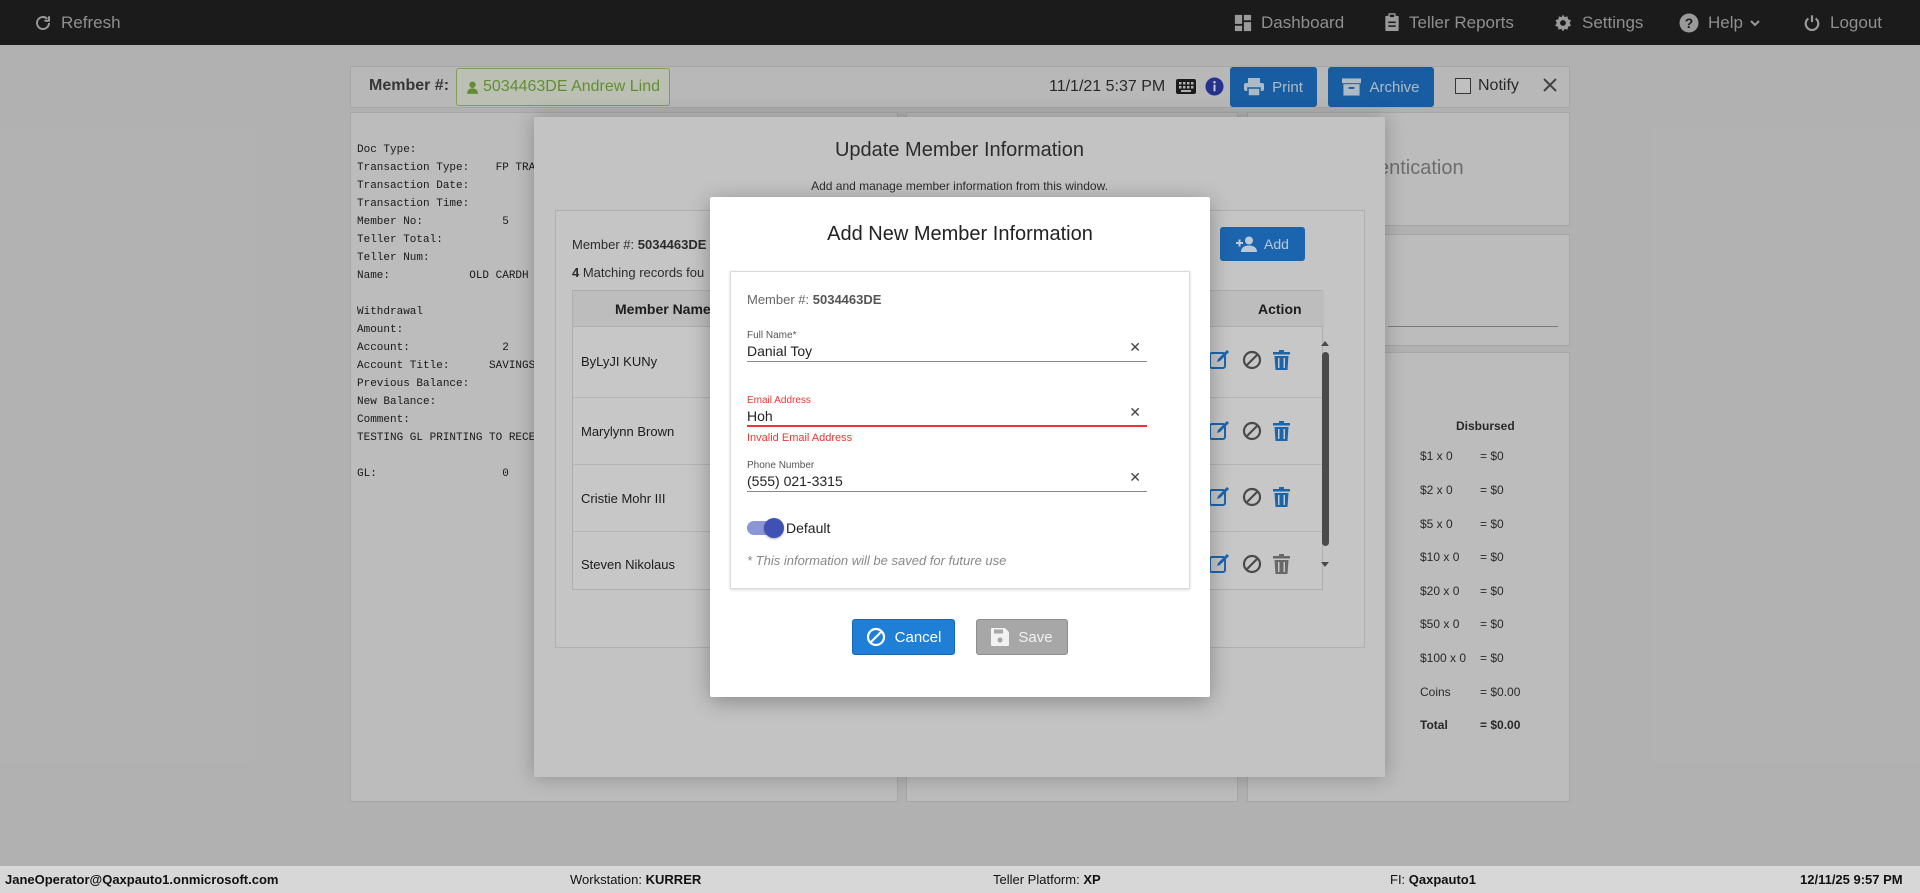 The width and height of the screenshot is (1920, 893). What do you see at coordinates (636, 879) in the screenshot?
I see `status-workstation: Workstation: KURRER` at bounding box center [636, 879].